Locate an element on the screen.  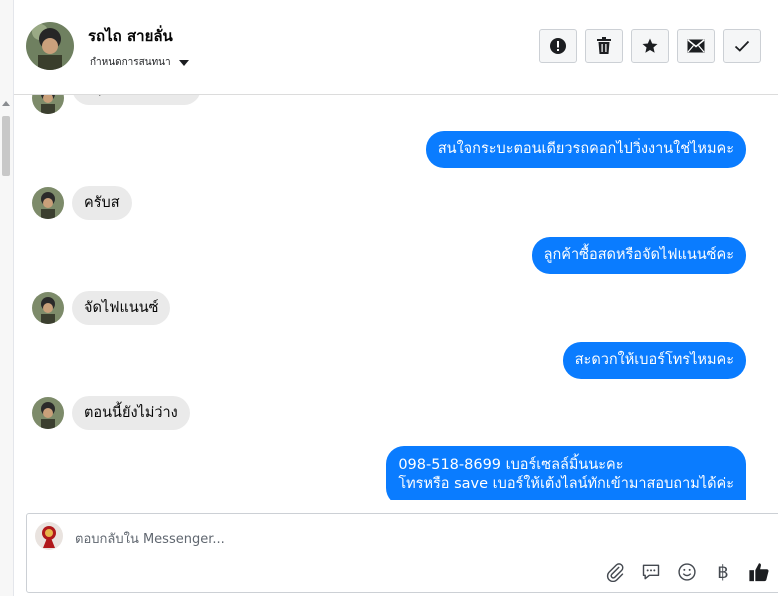
emoji-icon is located at coordinates (687, 572).